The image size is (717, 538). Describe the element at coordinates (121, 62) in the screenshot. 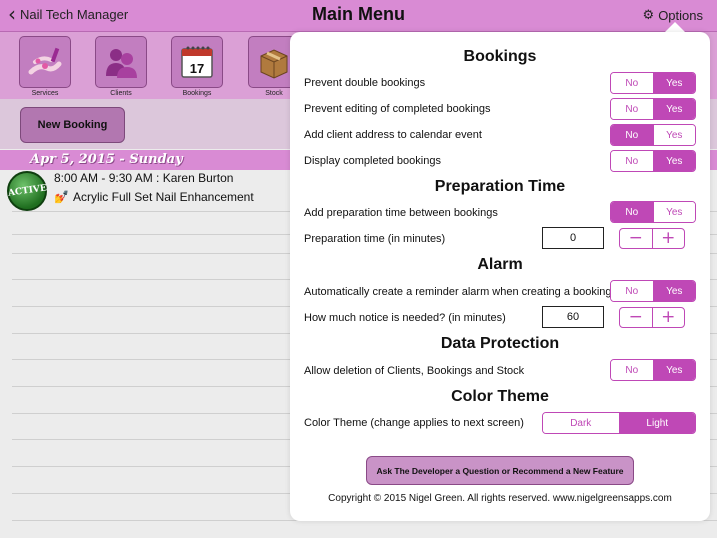

I see `clients-icon` at that location.